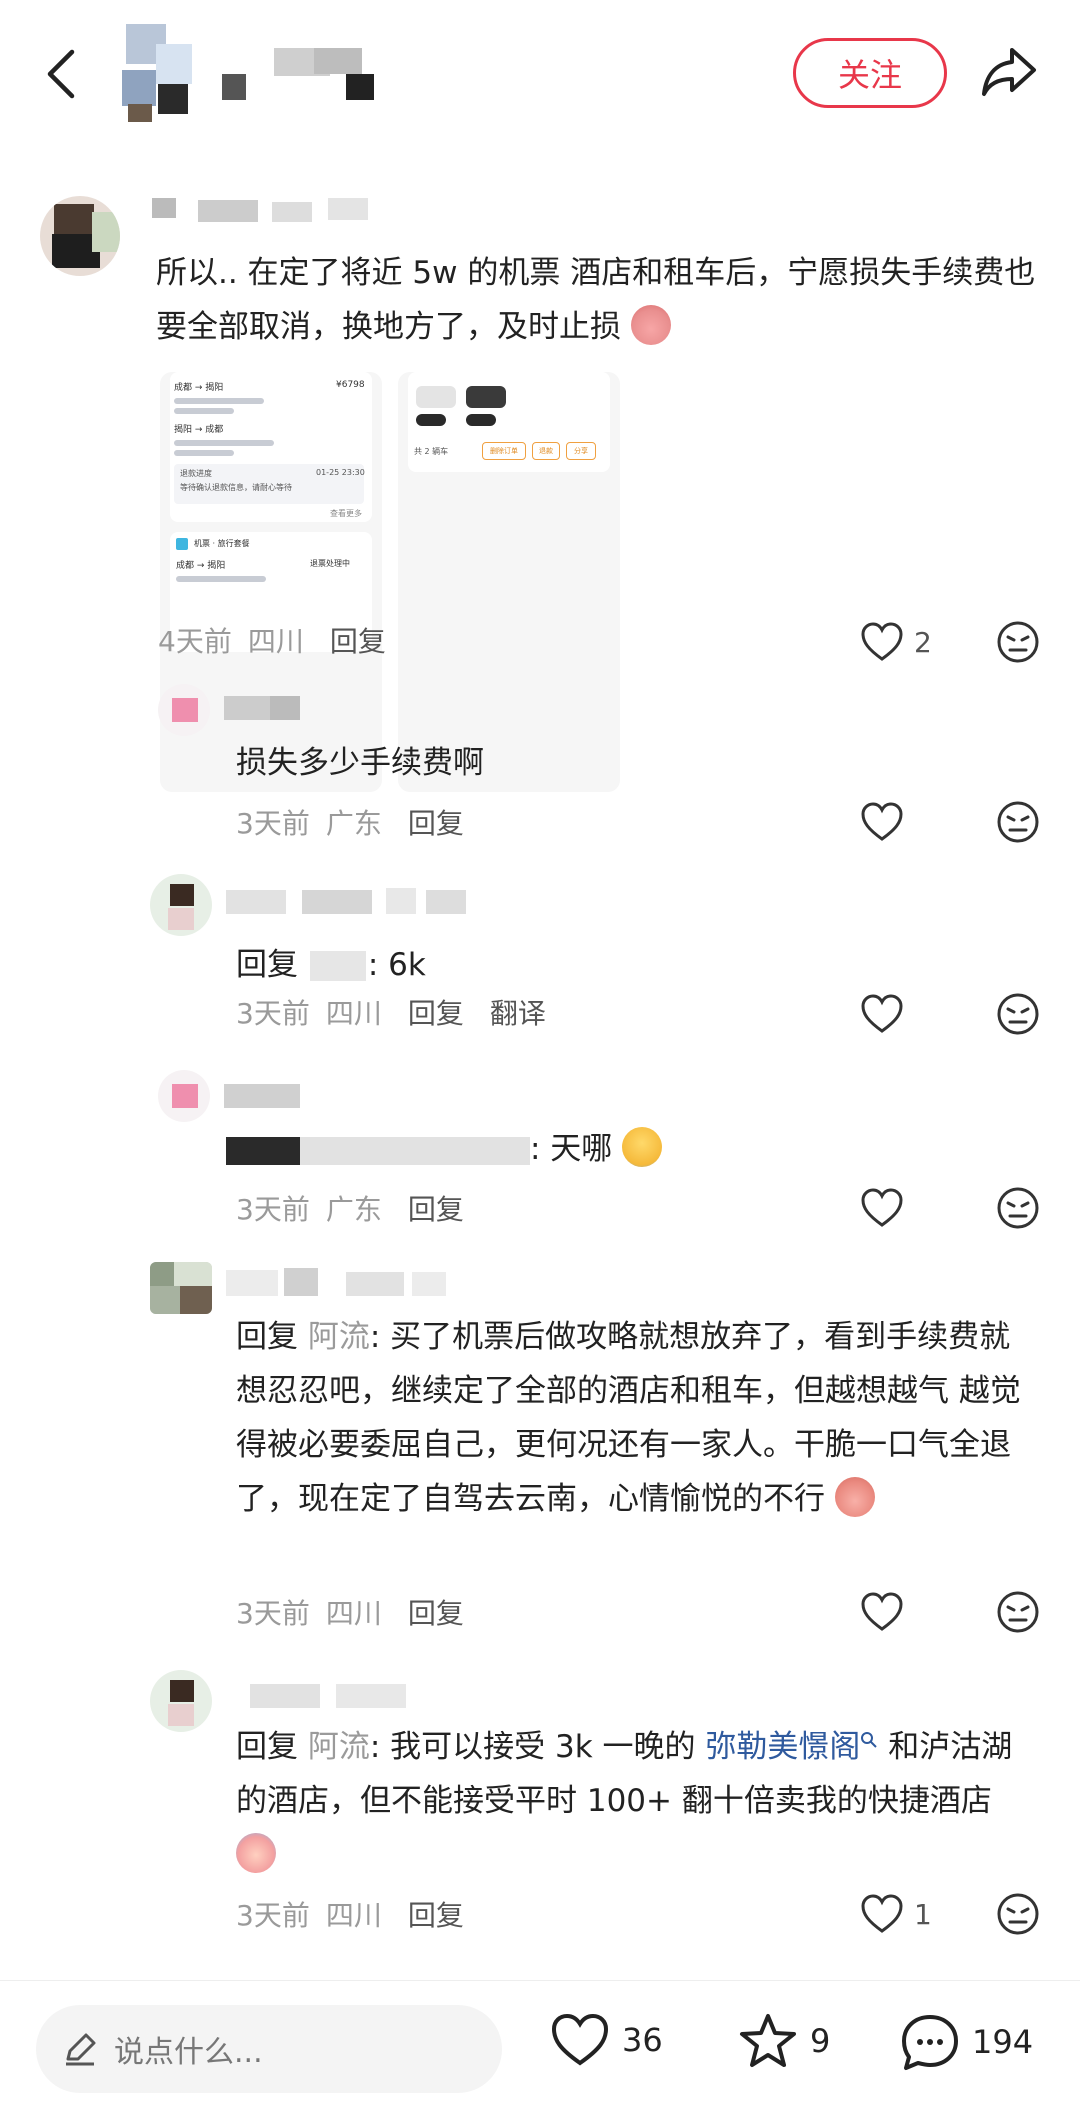 This screenshot has width=1080, height=2108. I want to click on comment-meta: 3天前 四川 回复 翻译, so click(391, 1012).